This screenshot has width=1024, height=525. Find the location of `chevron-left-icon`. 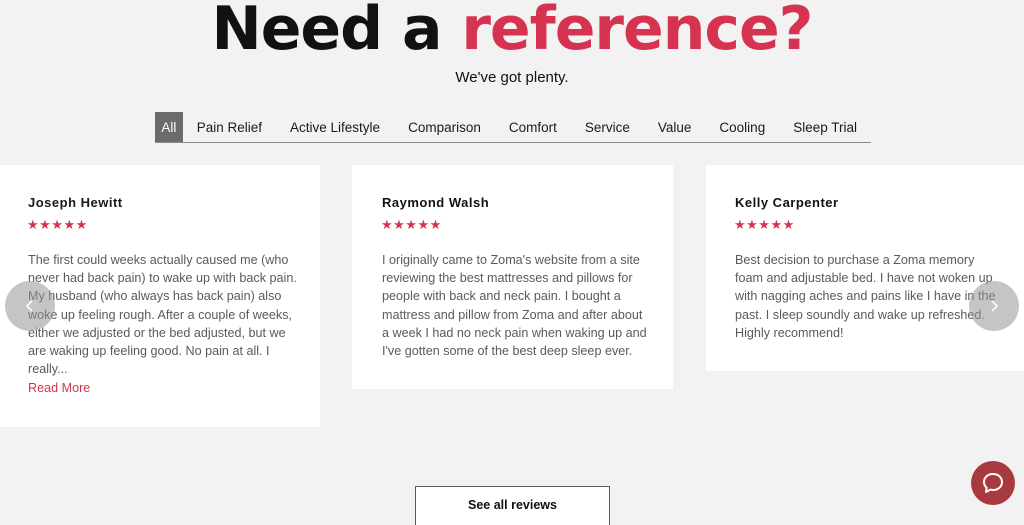

chevron-left-icon is located at coordinates (29, 306).